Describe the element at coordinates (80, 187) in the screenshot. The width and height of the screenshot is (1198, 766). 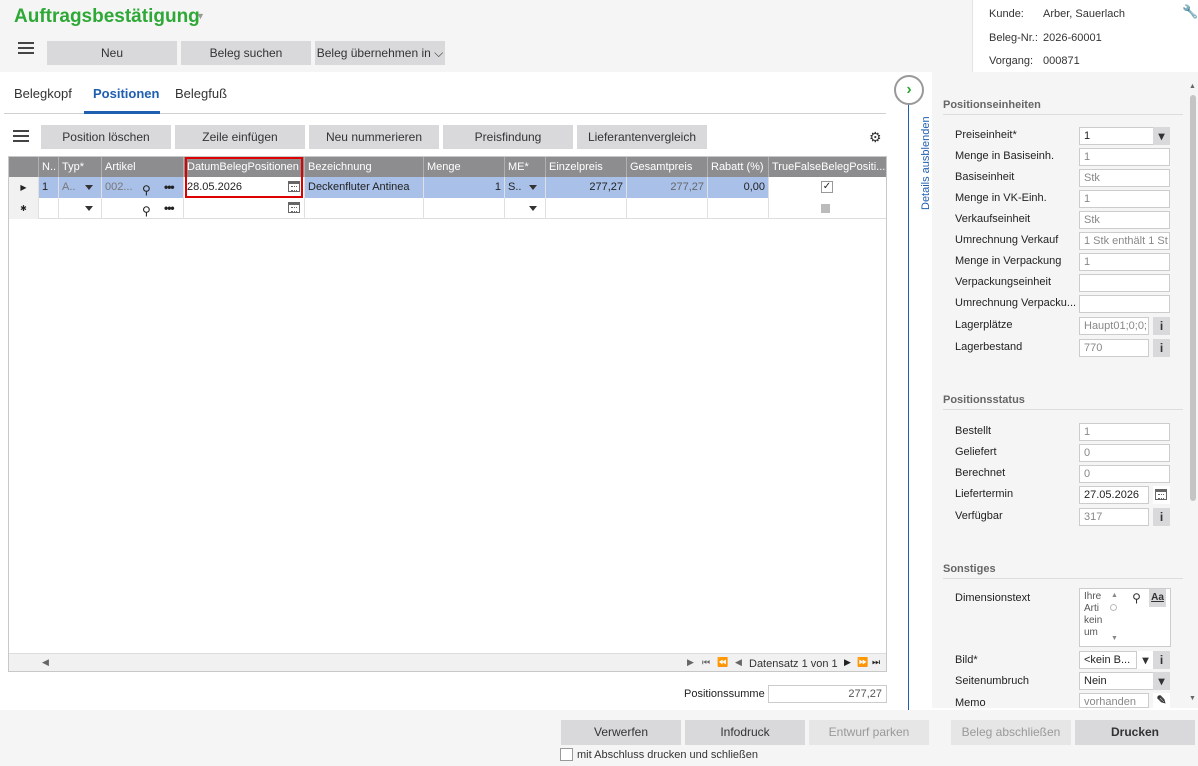
I see `cell-typ: A..` at that location.